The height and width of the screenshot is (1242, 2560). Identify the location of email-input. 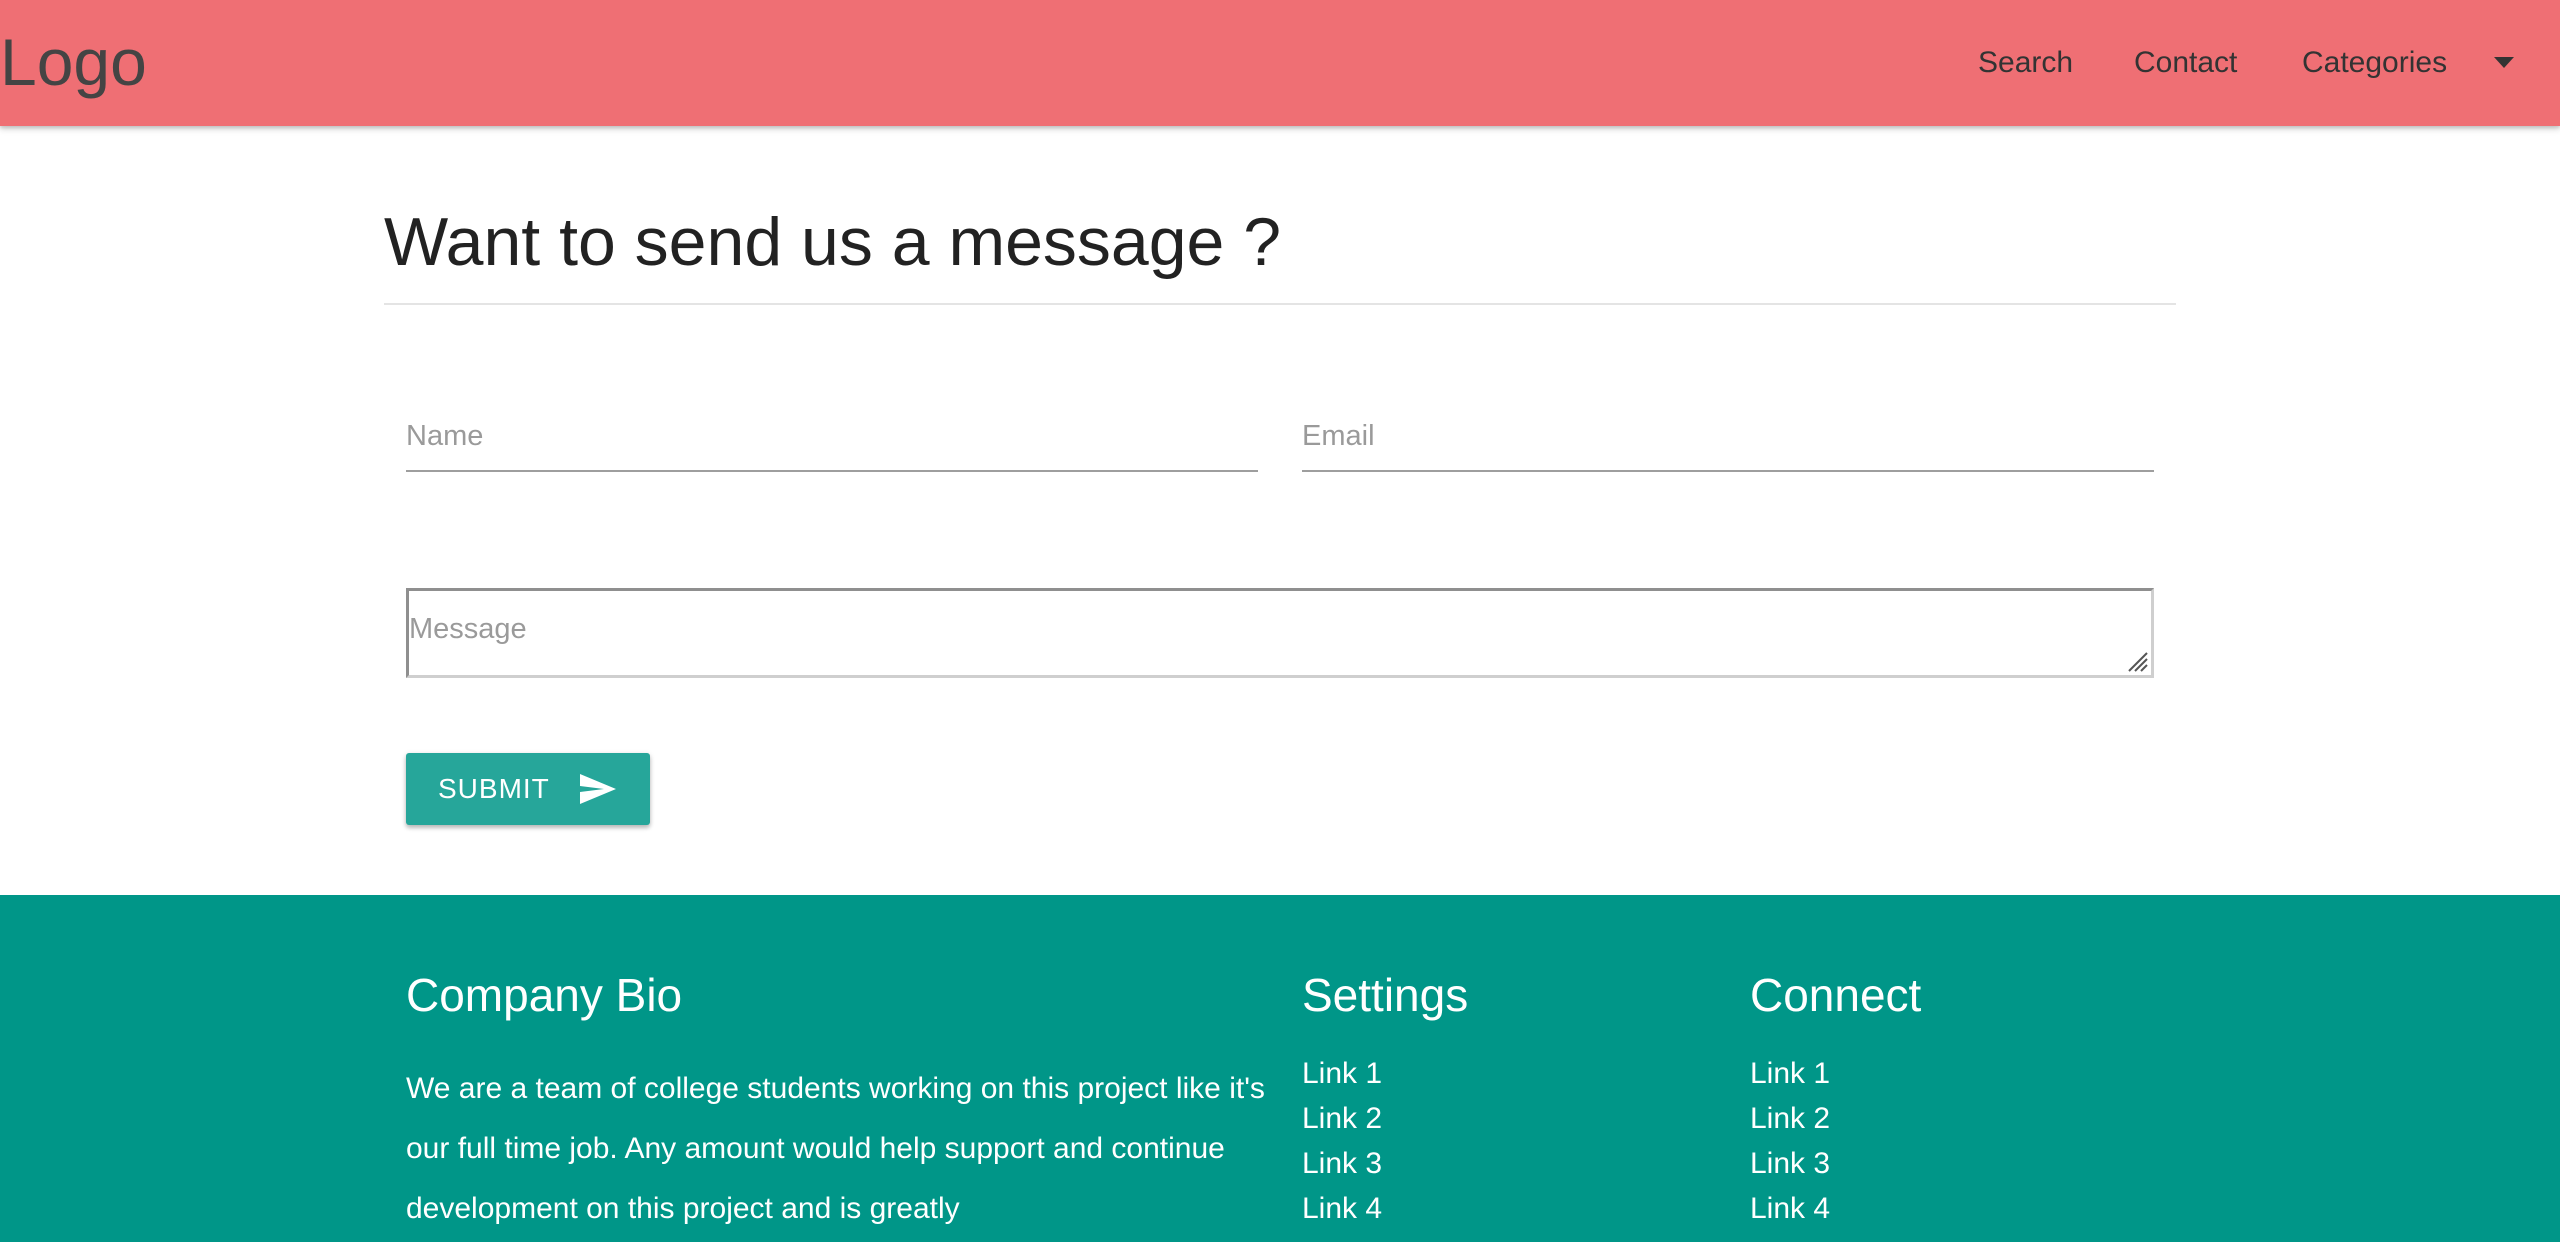
(1728, 436).